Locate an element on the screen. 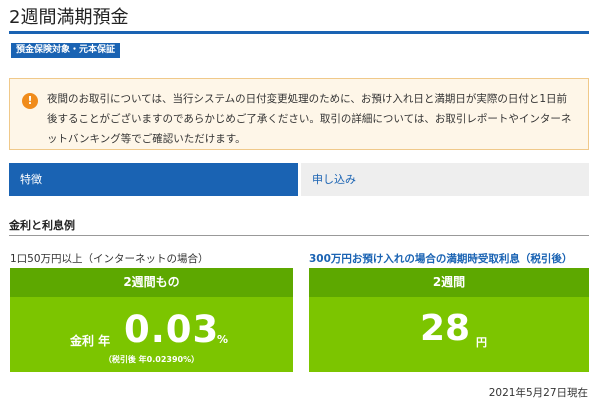  exclamation-icon: ! is located at coordinates (30, 101).